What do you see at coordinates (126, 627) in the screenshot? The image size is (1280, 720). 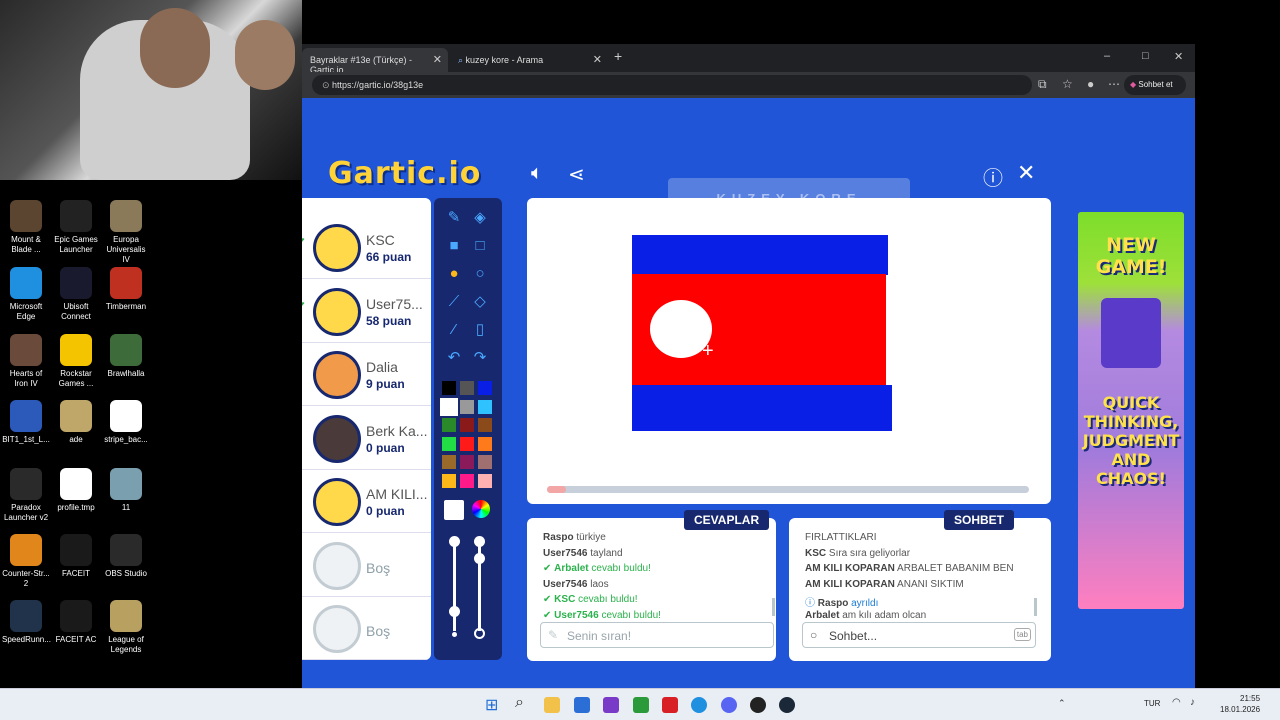 I see `desktop-icon: League of Legends` at bounding box center [126, 627].